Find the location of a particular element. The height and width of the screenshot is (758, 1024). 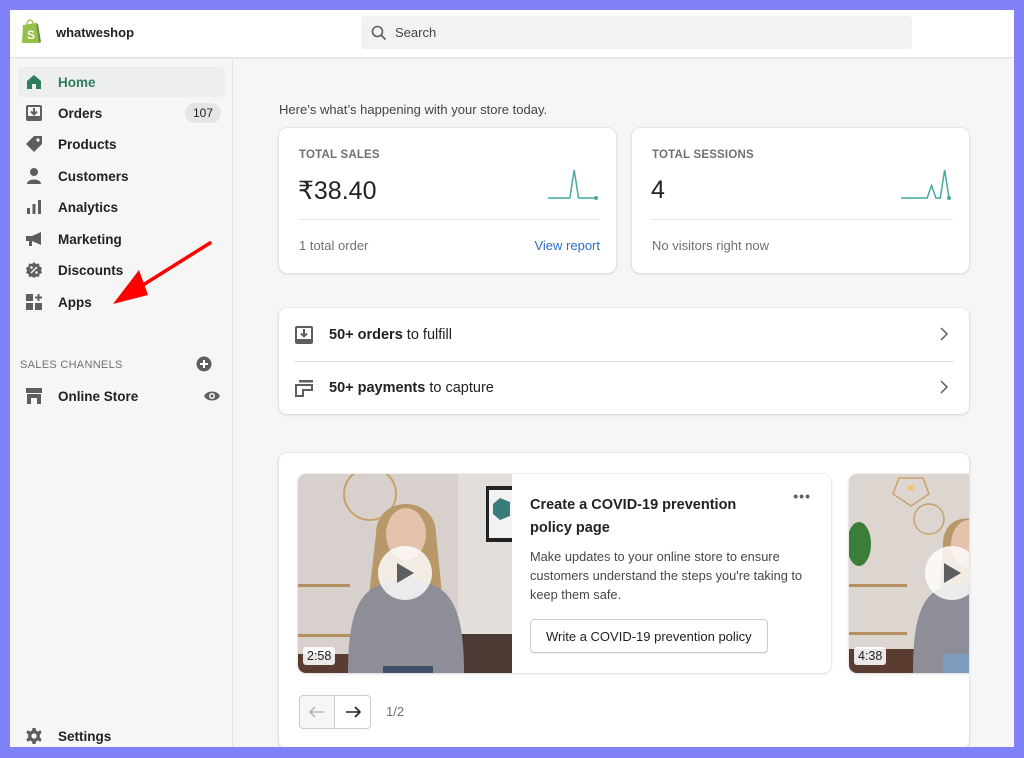

metric-footer: 1 total order is located at coordinates (334, 245).